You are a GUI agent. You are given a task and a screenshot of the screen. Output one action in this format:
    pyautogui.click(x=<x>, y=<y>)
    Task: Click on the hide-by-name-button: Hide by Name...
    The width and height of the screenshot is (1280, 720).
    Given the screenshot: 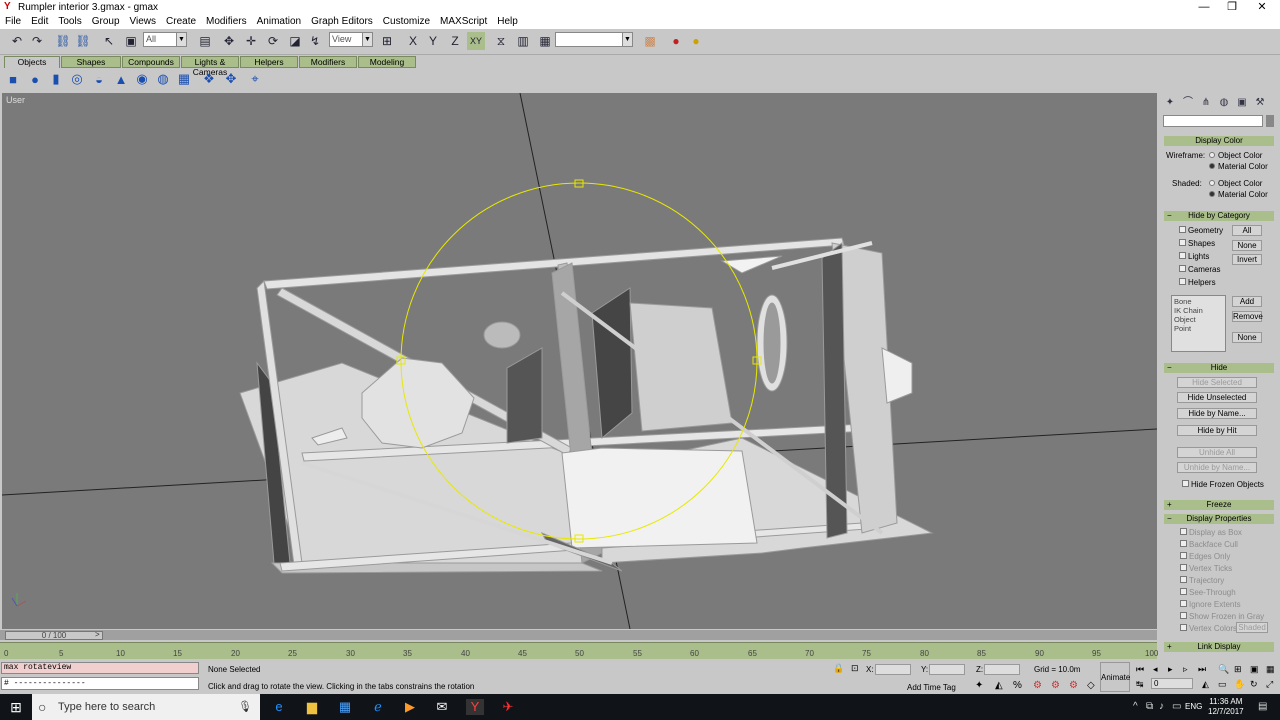 What is the action you would take?
    pyautogui.click(x=1217, y=413)
    